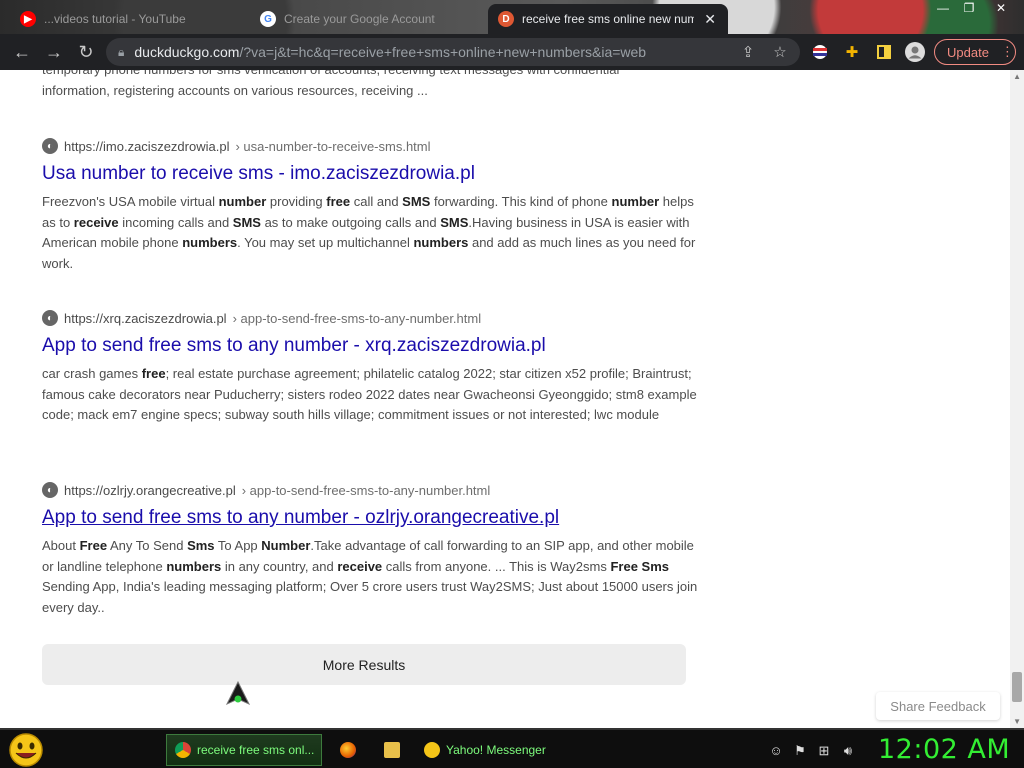  I want to click on action-center-flag-icon: ⚑, so click(800, 751).